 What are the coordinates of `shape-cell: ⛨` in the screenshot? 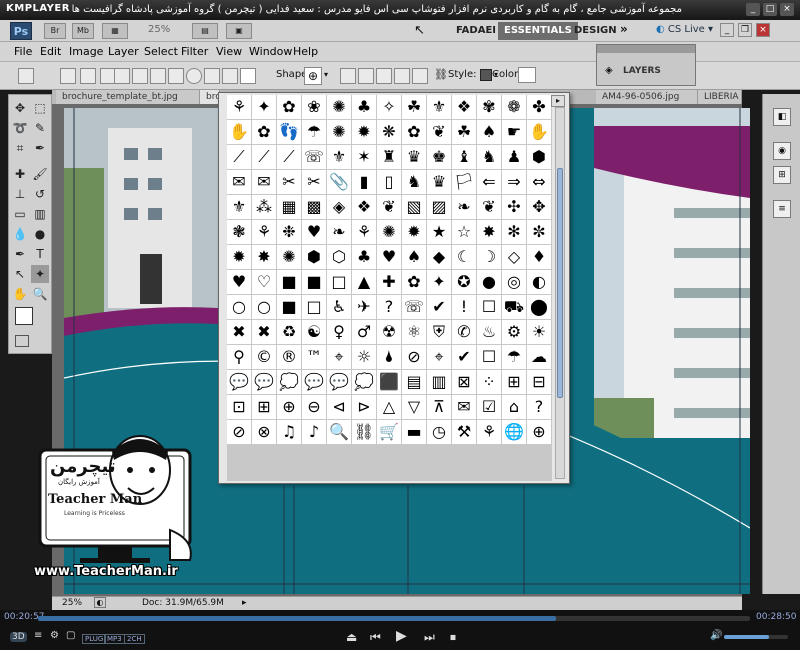 It's located at (439, 332).